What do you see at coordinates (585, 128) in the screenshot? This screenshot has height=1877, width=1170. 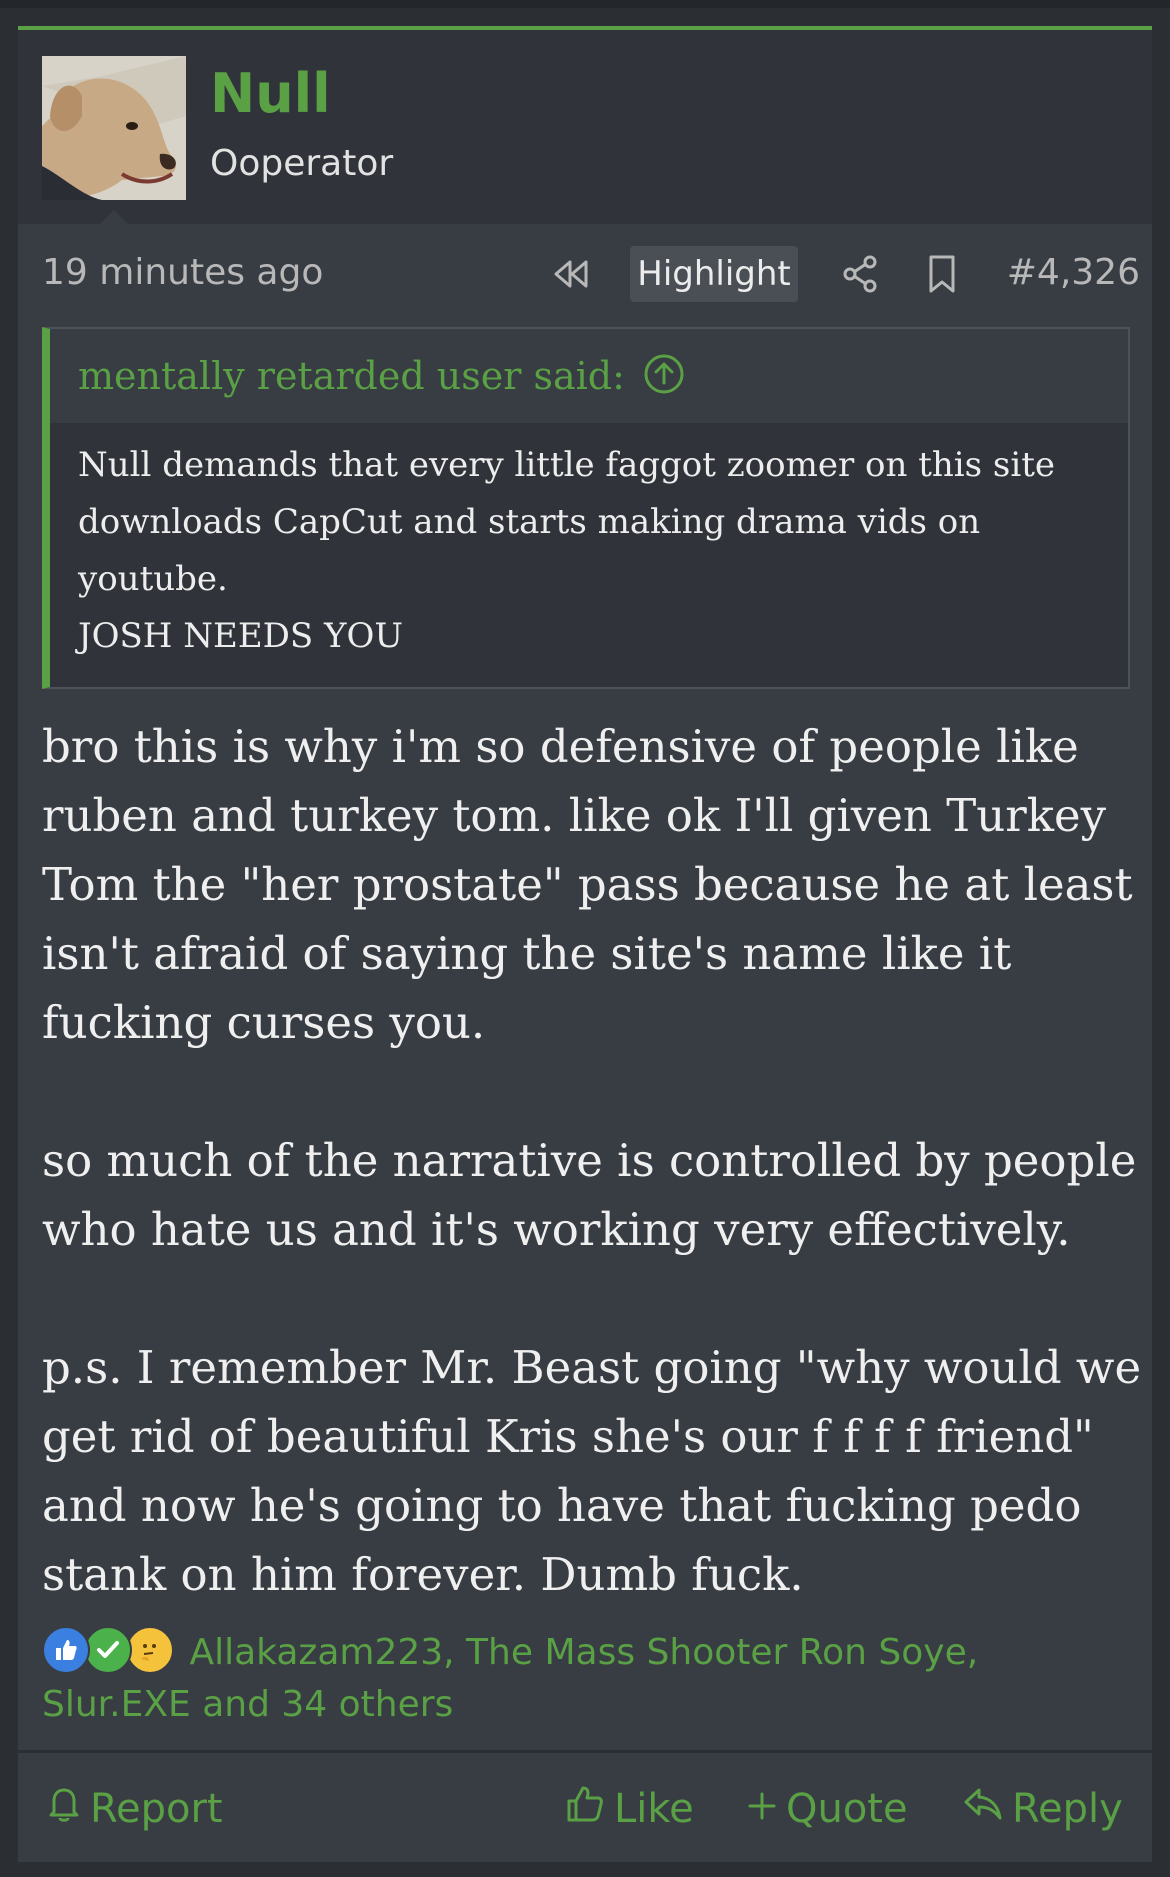 I see `user-bar: Null Ooperator` at bounding box center [585, 128].